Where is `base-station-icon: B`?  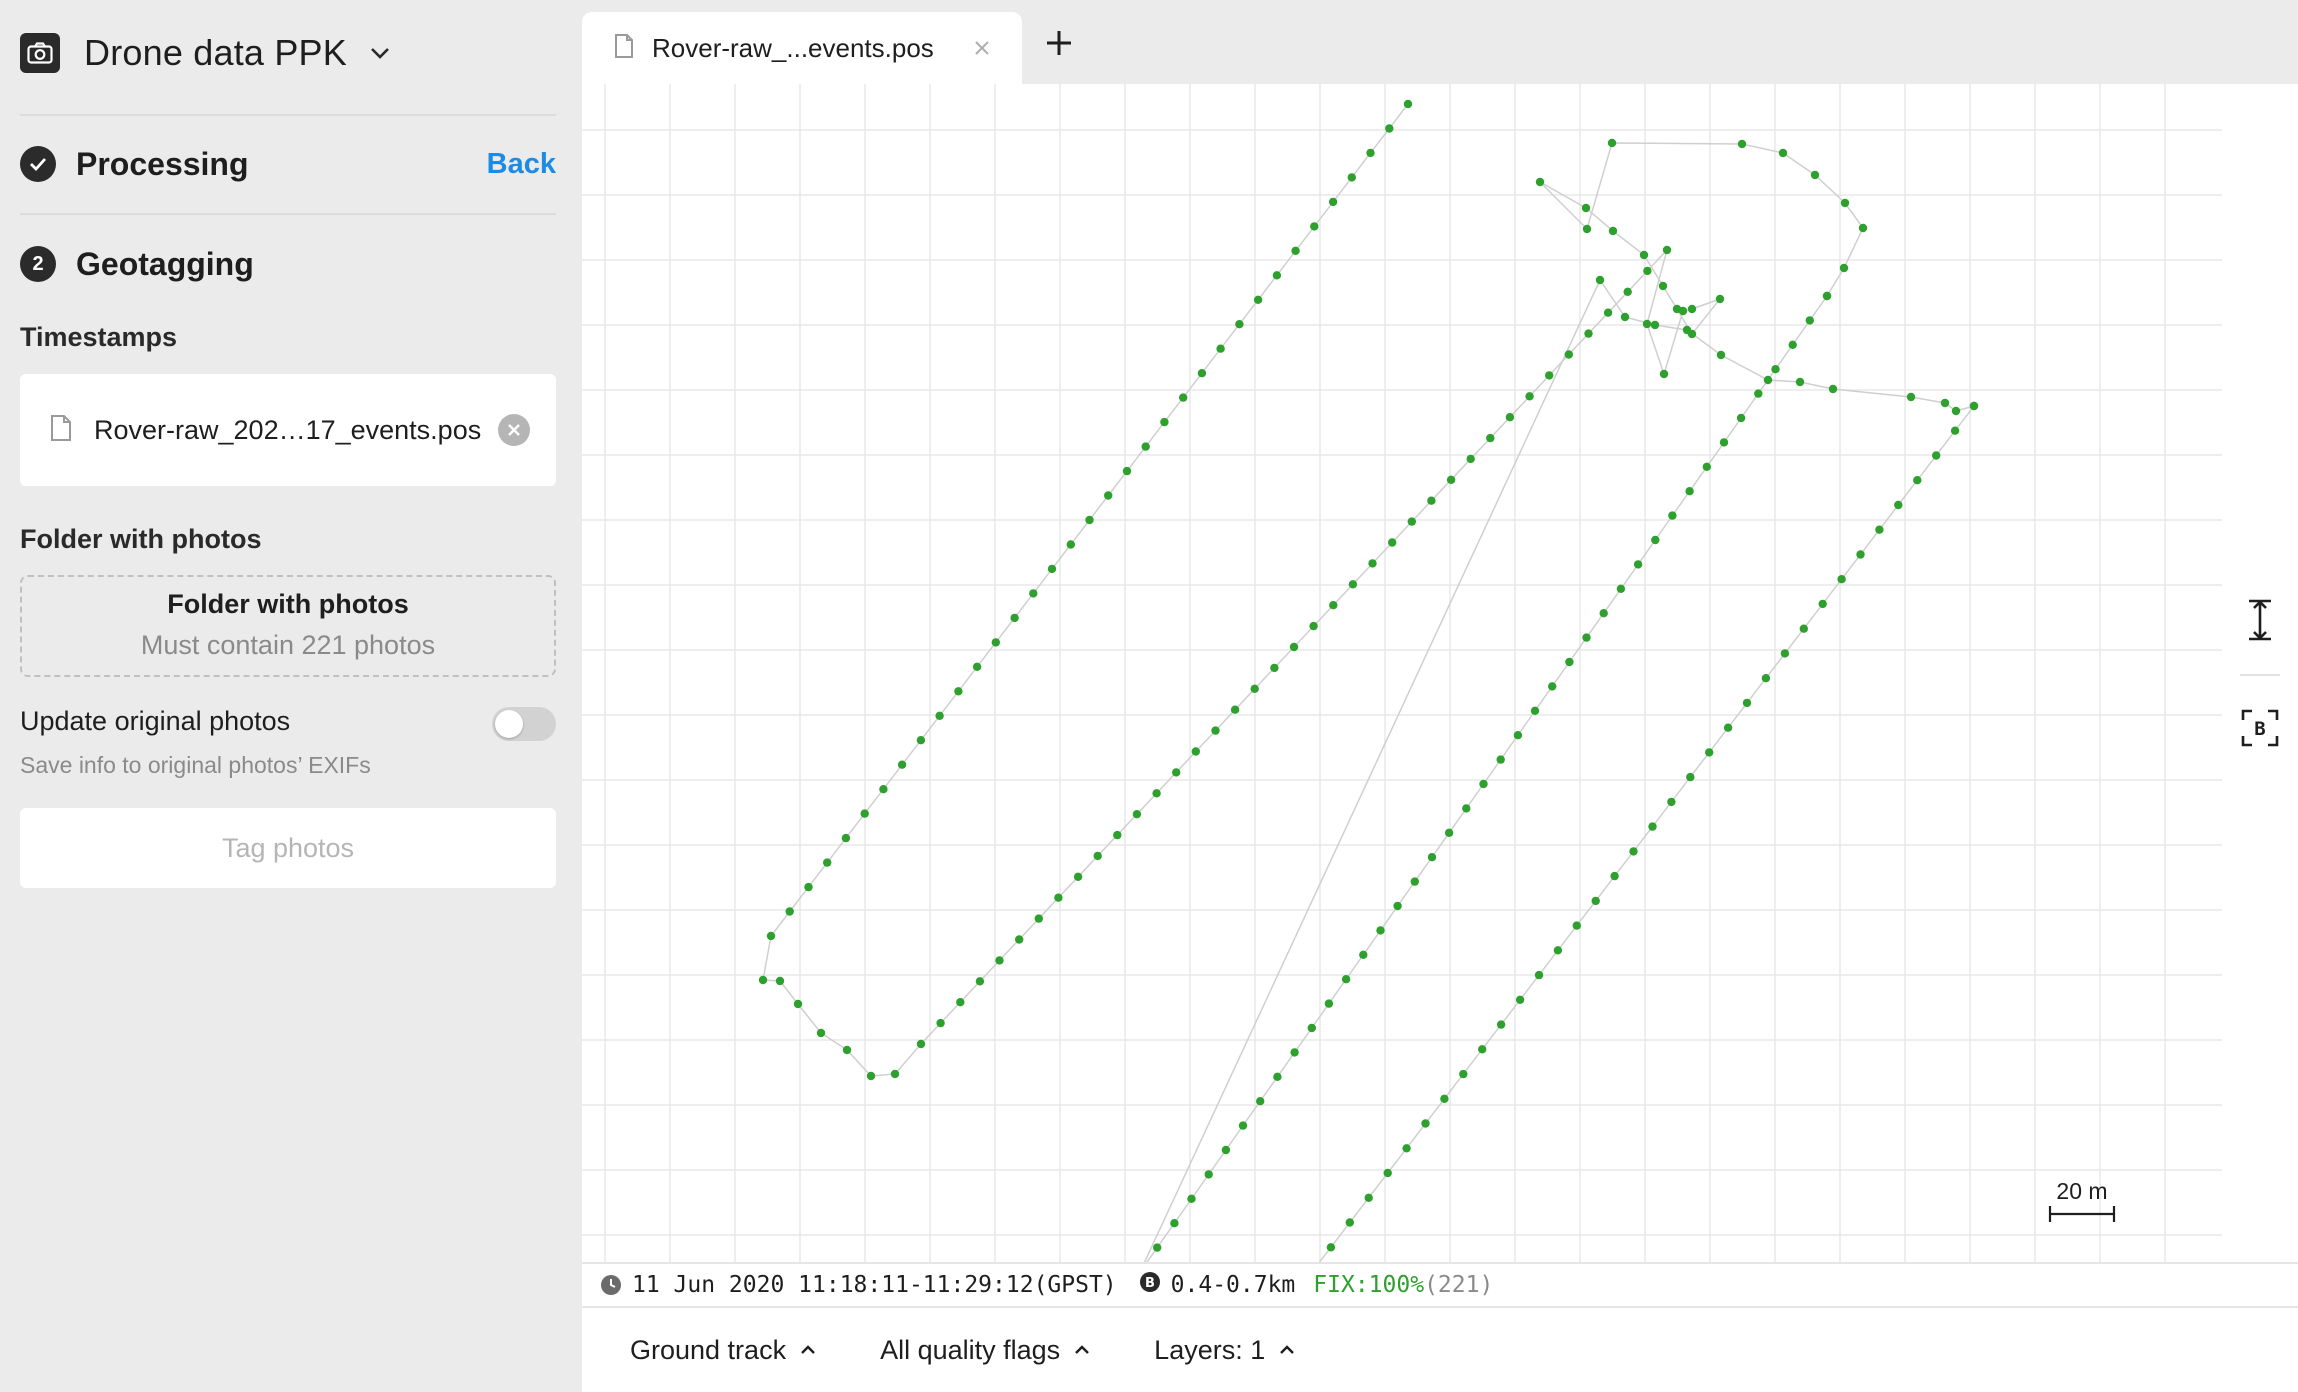 base-station-icon: B is located at coordinates (2260, 728).